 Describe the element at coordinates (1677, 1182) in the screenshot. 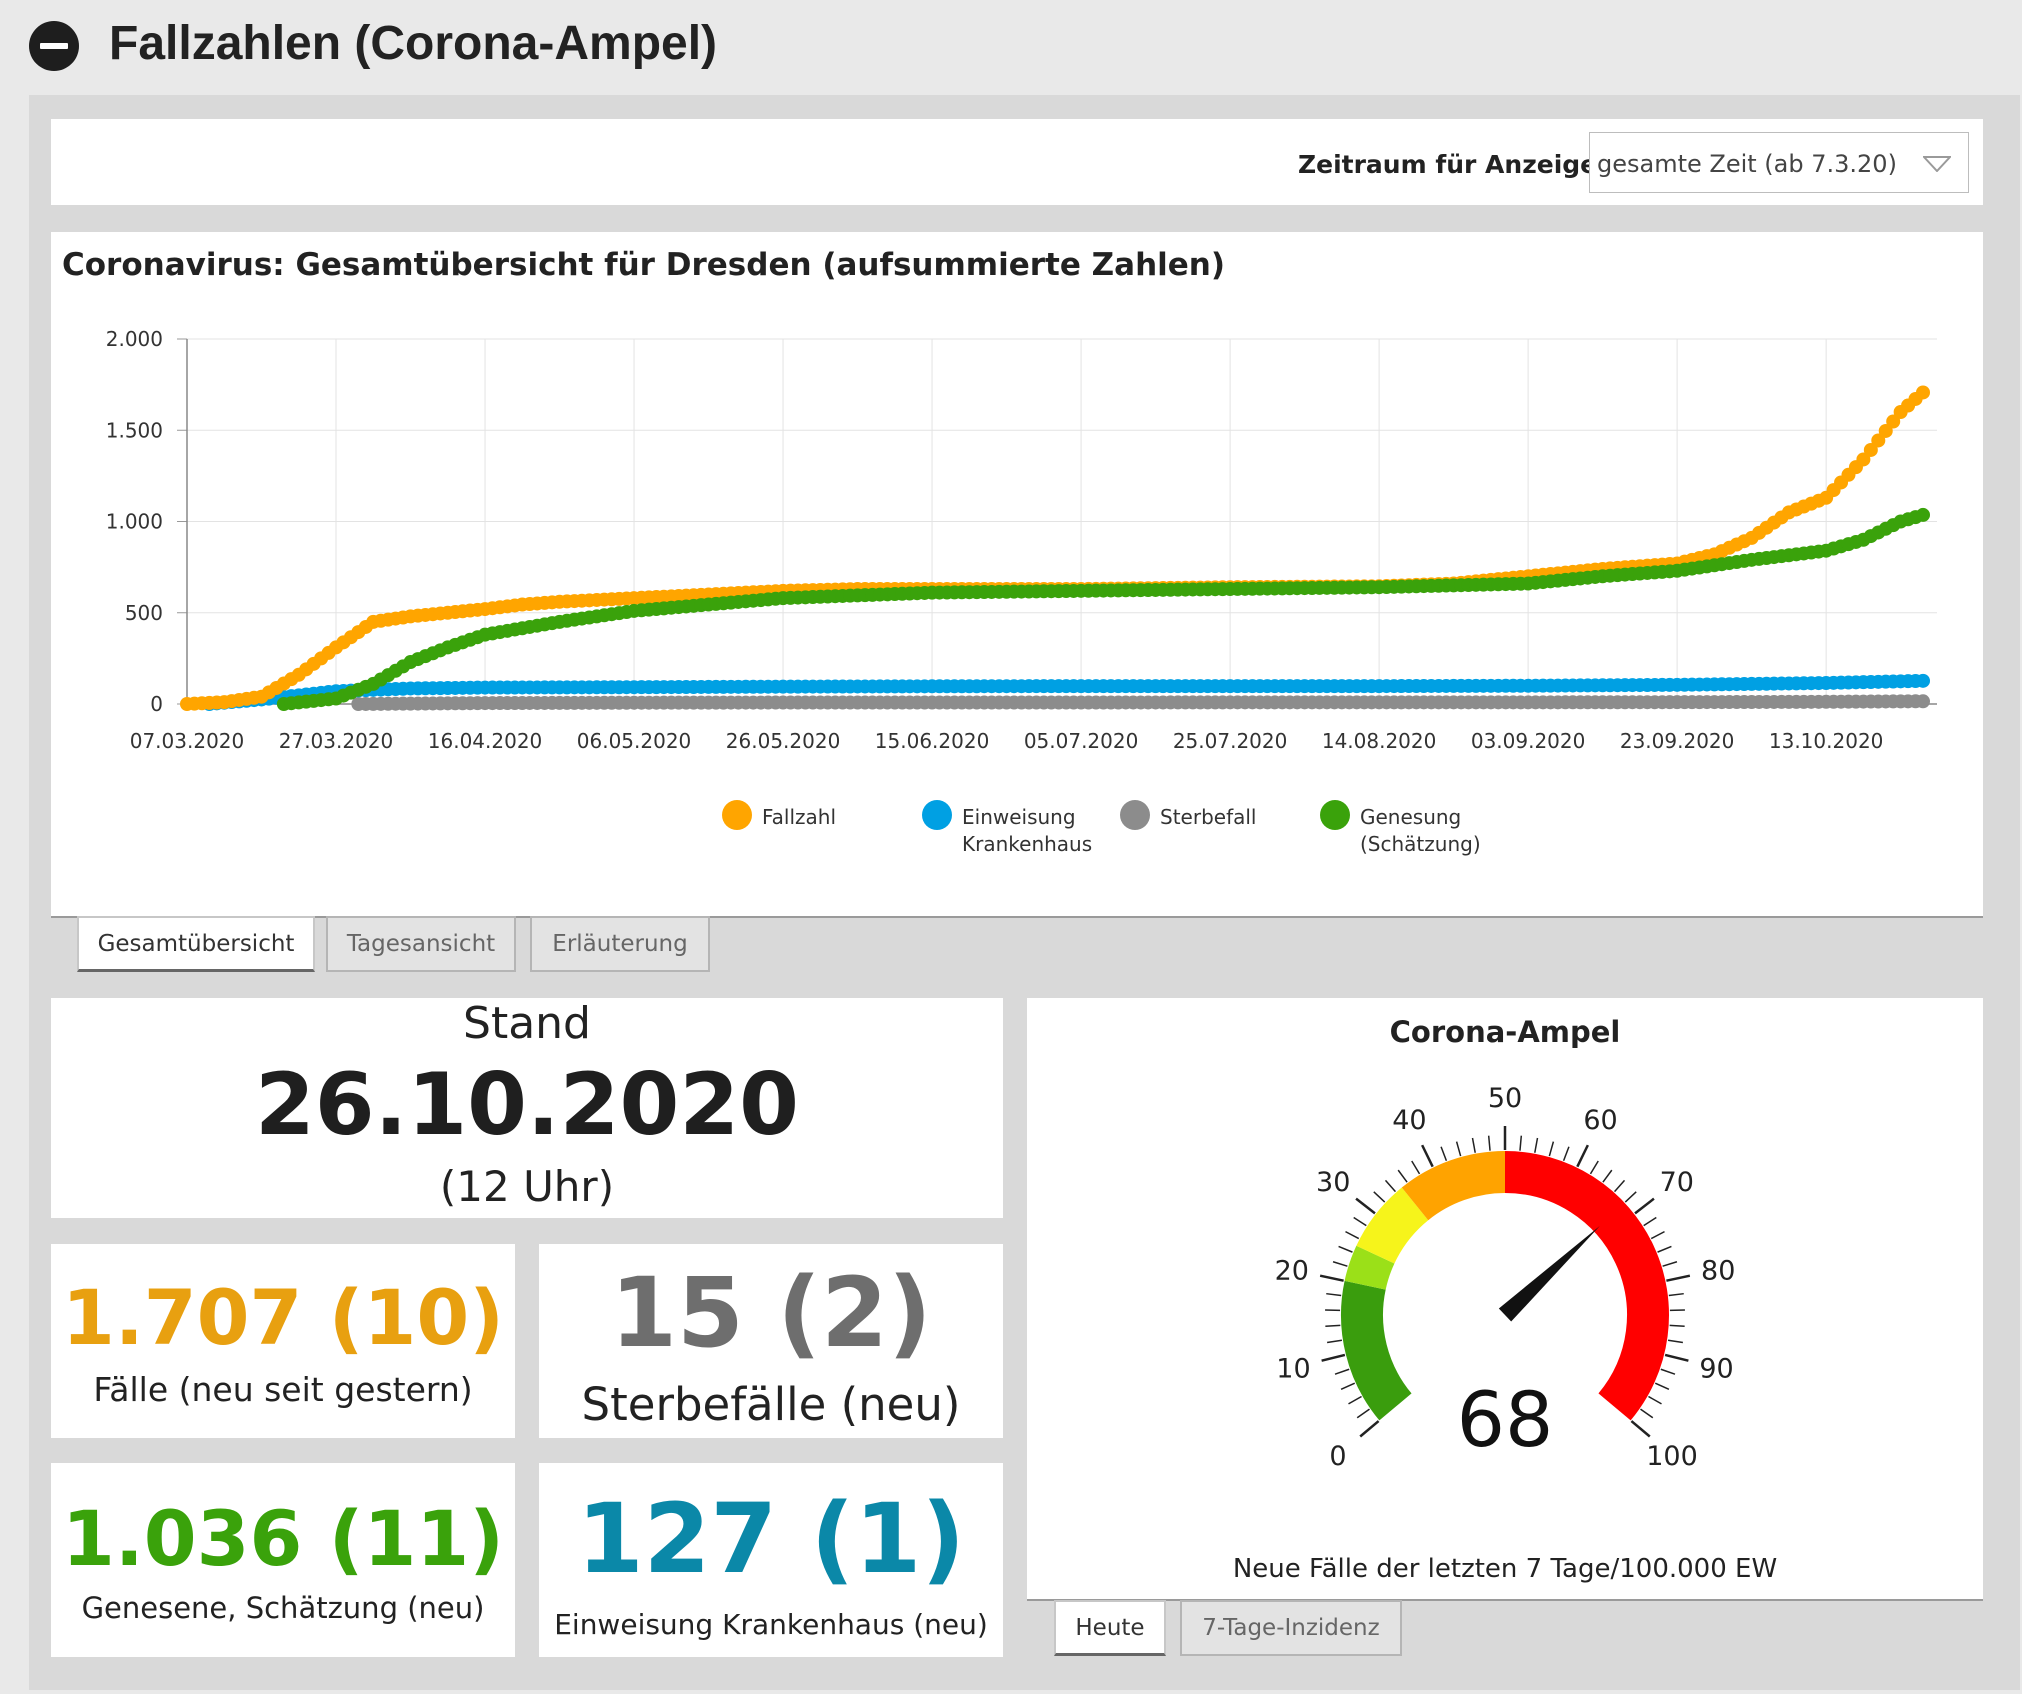

I see `gauge-scale-label: 70` at that location.